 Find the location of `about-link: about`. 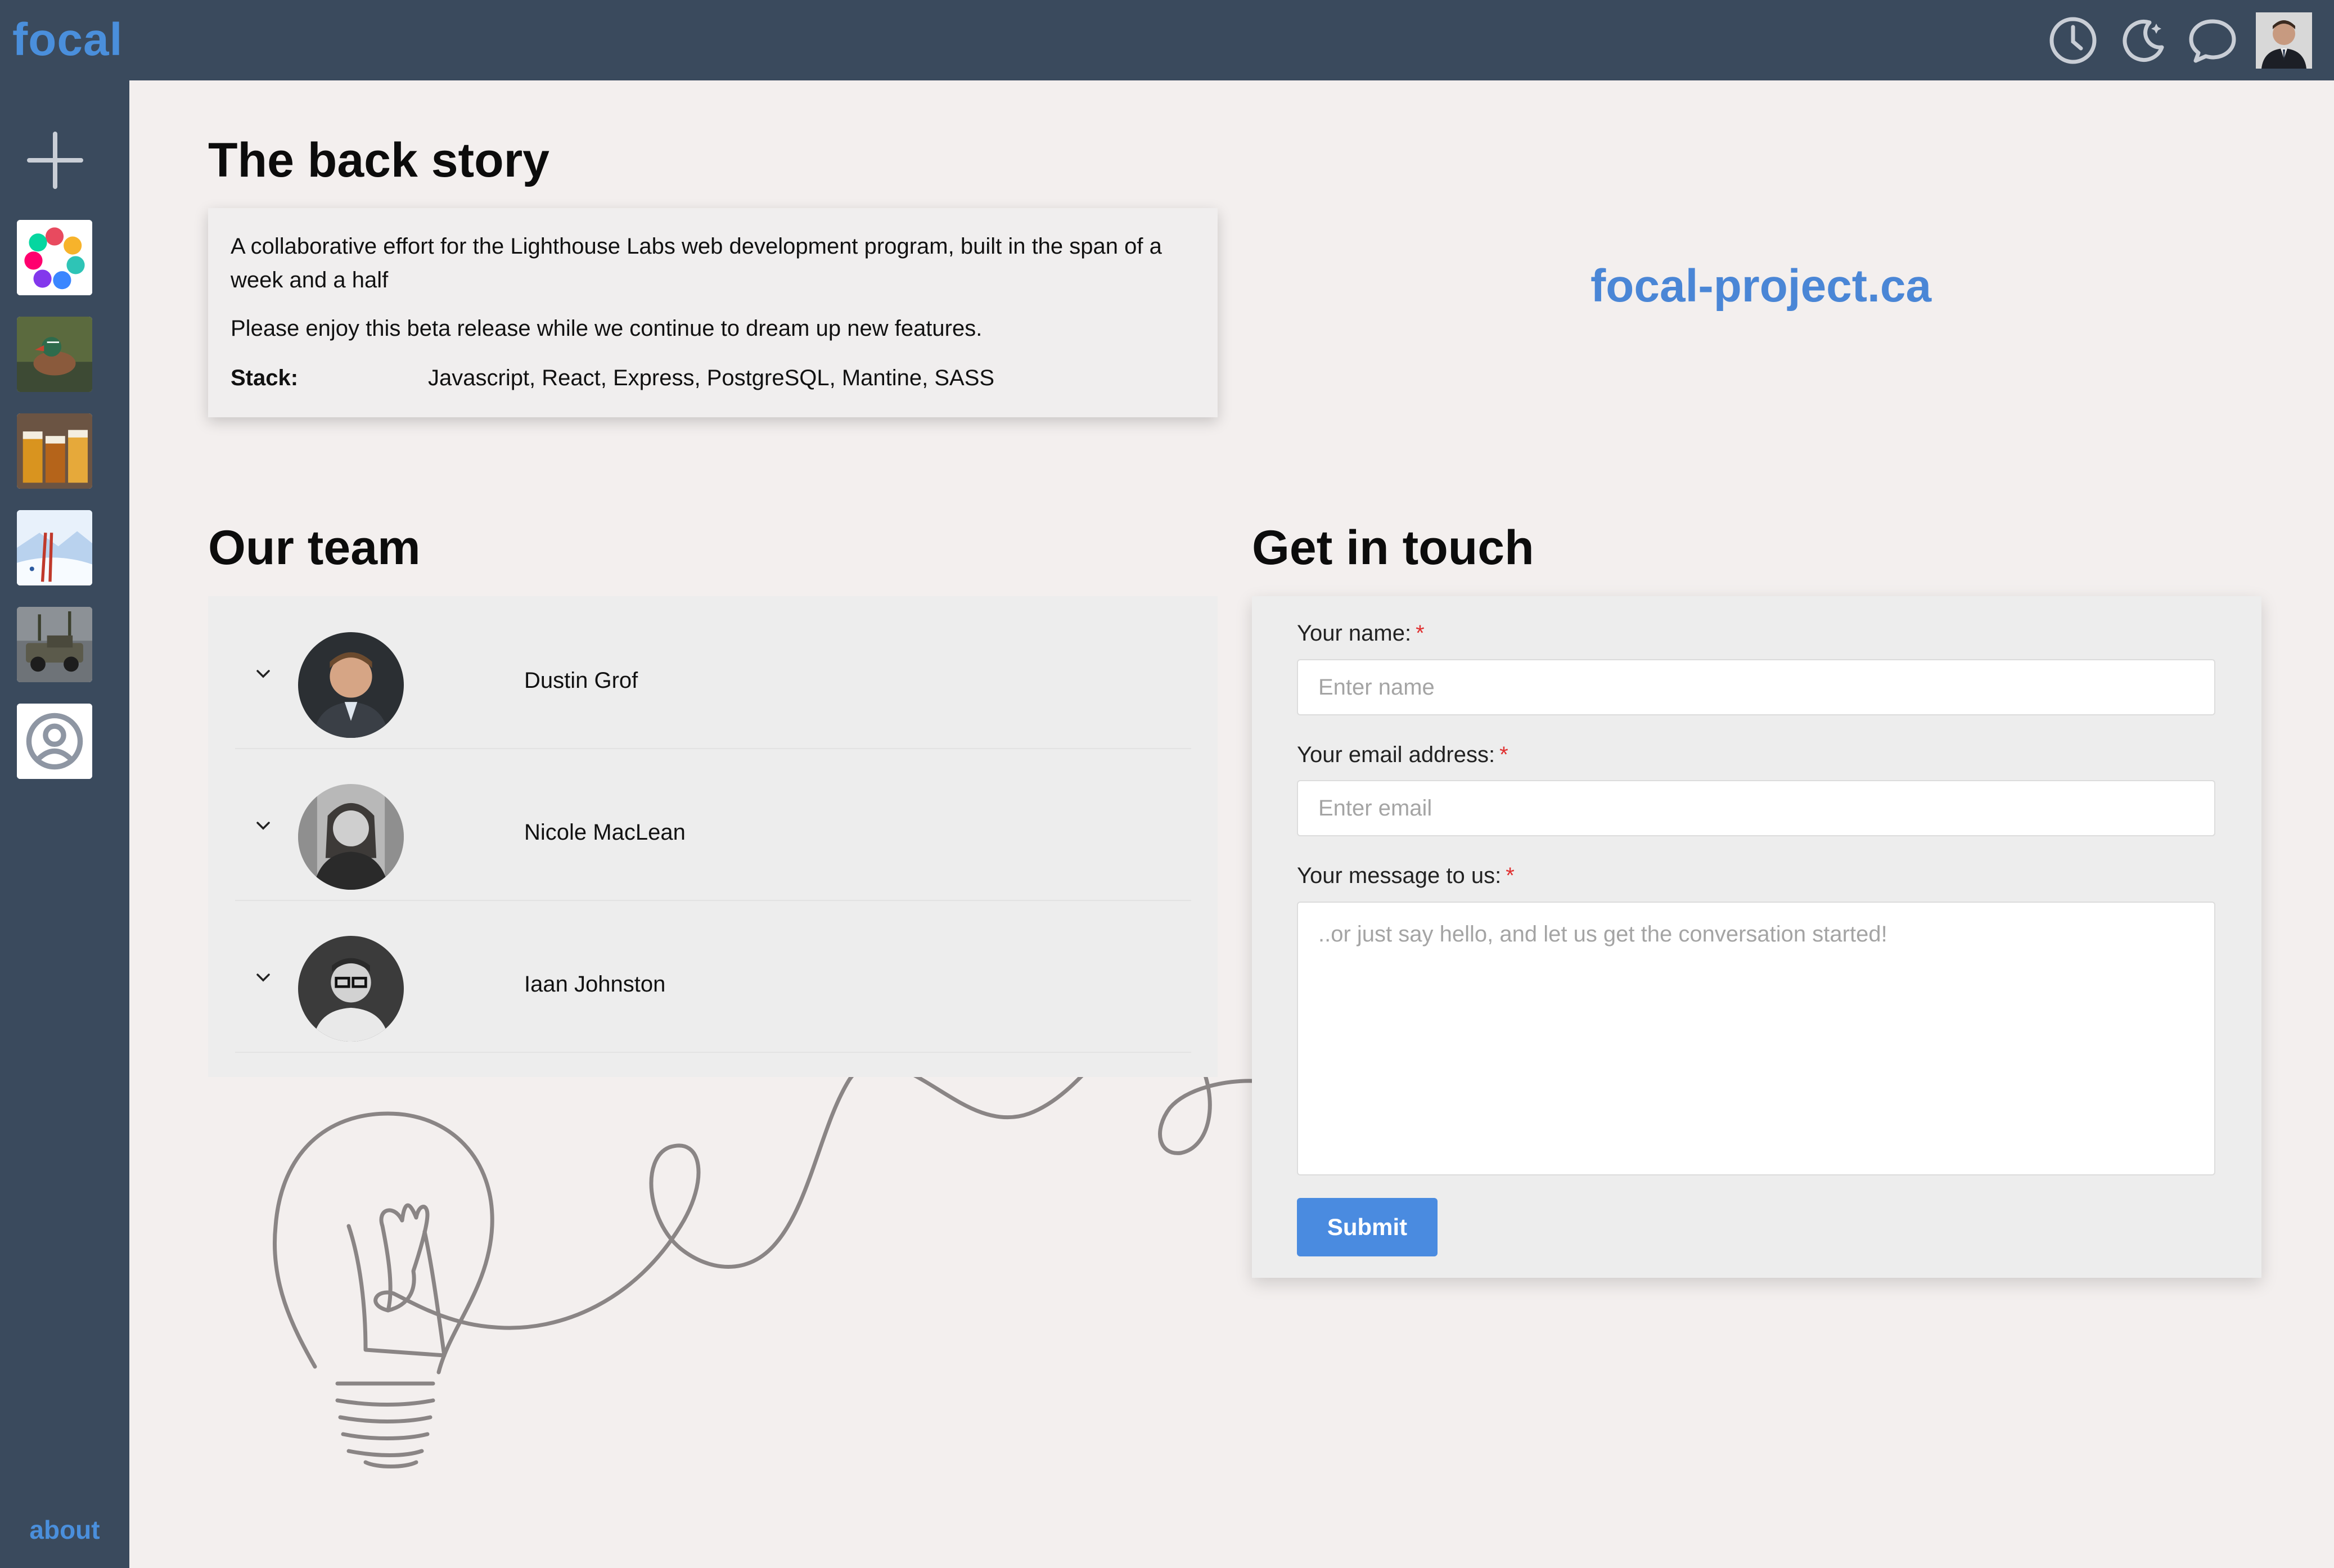

about-link: about is located at coordinates (64, 1530).